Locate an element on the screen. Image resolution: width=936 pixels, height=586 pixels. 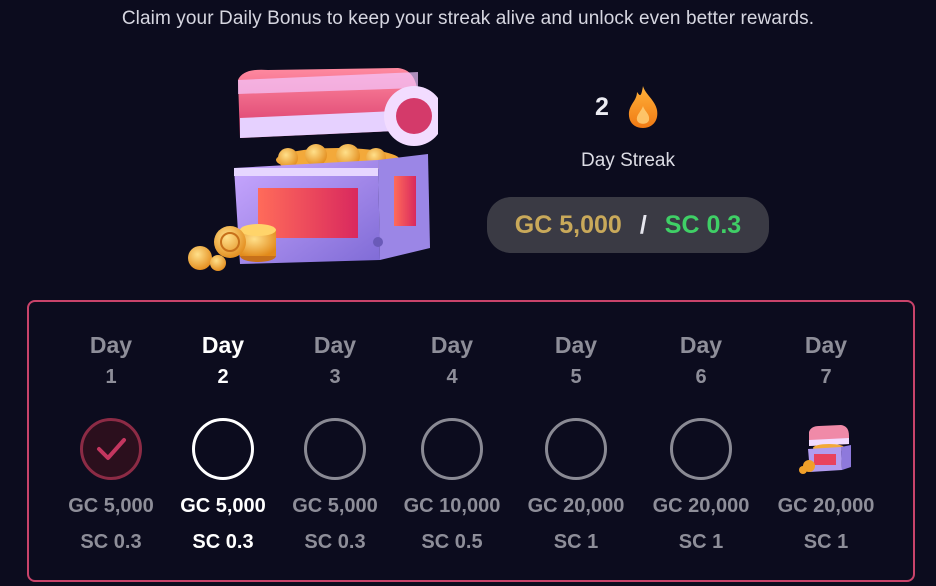
streak-block: 2 Day Streak is located at coordinates (628, 128).